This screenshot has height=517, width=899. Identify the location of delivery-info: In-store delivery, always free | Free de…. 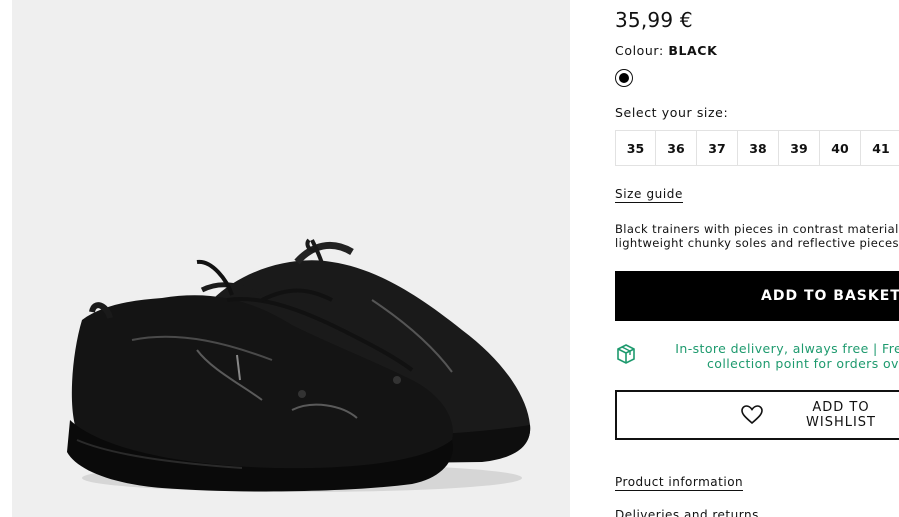
(757, 357).